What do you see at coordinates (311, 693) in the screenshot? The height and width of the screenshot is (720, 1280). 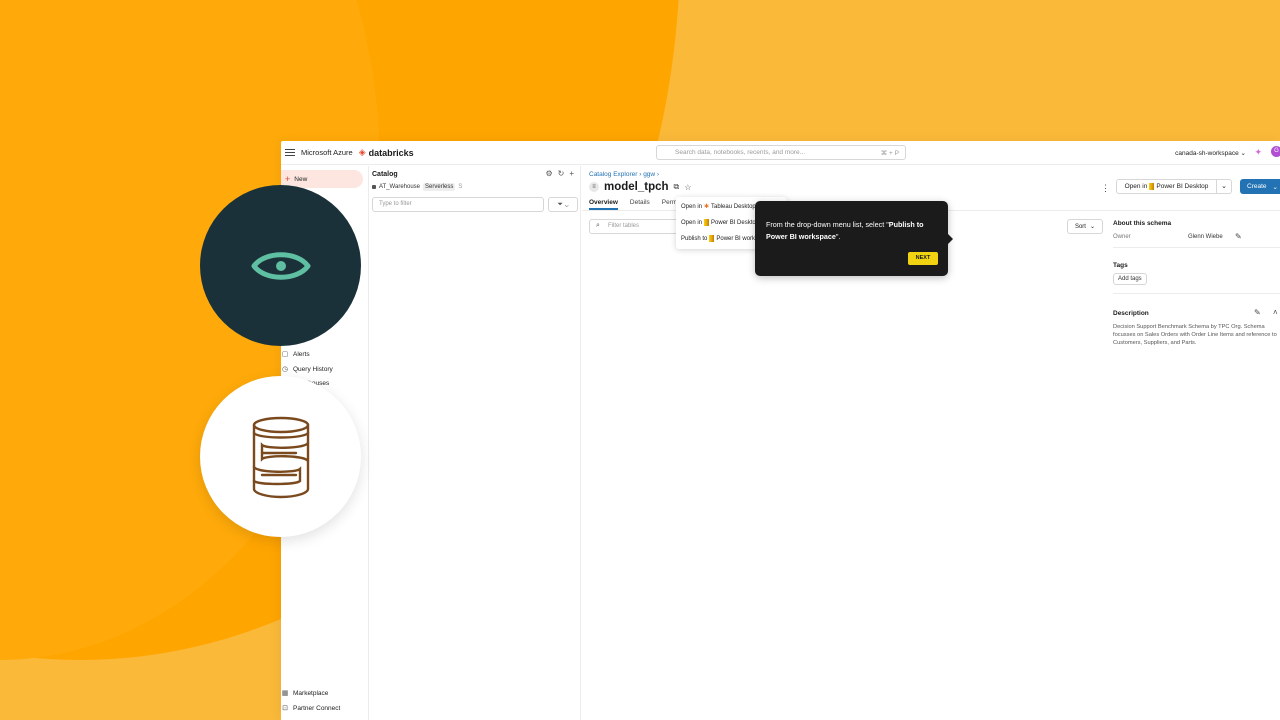 I see `sidebar-item-label: Marketplace` at bounding box center [311, 693].